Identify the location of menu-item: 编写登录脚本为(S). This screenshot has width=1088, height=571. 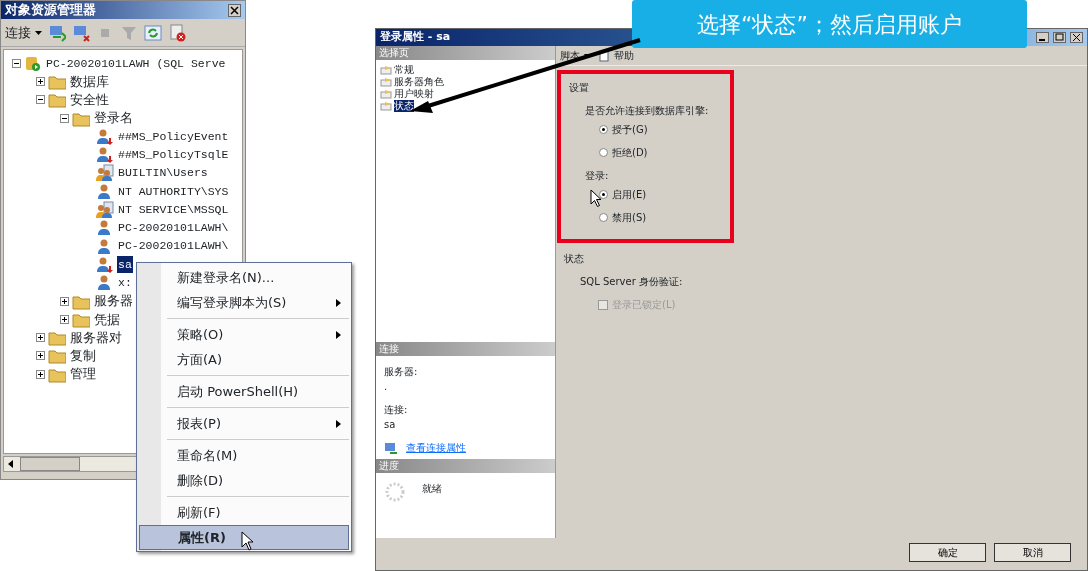
(244, 302).